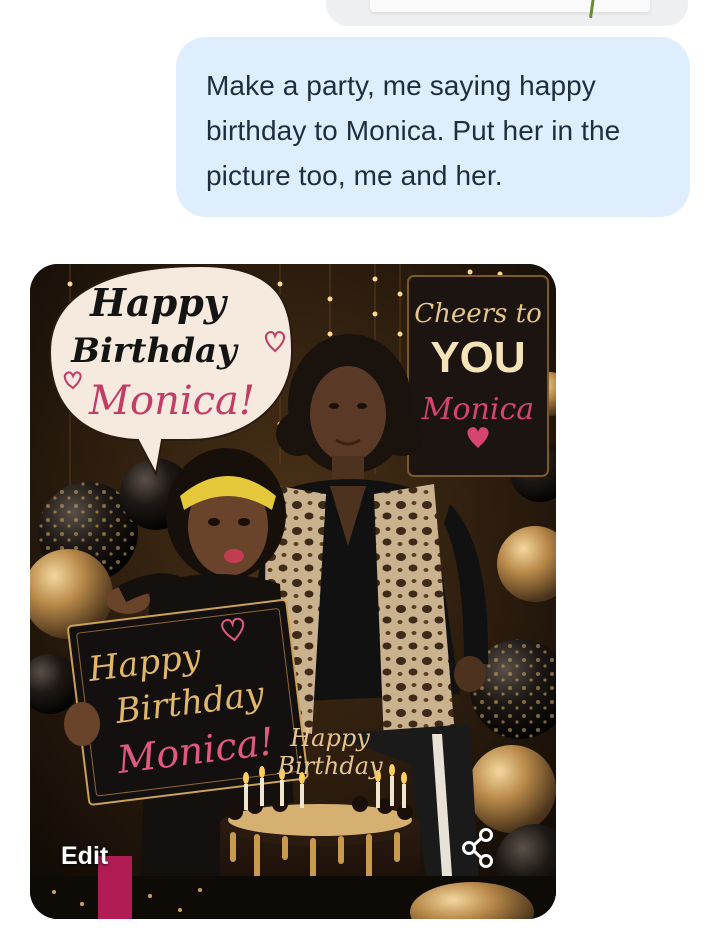 The image size is (720, 932). What do you see at coordinates (188, 702) in the screenshot?
I see `held-sign: Happy Birthday Monica!` at bounding box center [188, 702].